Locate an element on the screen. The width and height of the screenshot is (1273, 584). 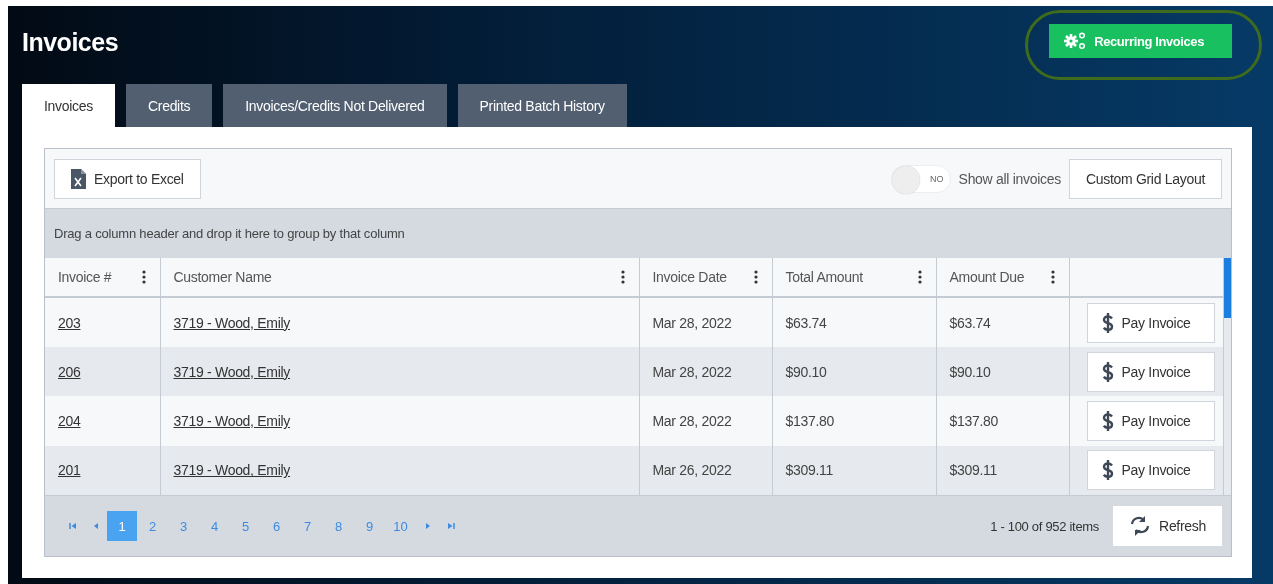
excel-file-icon is located at coordinates (78, 178).